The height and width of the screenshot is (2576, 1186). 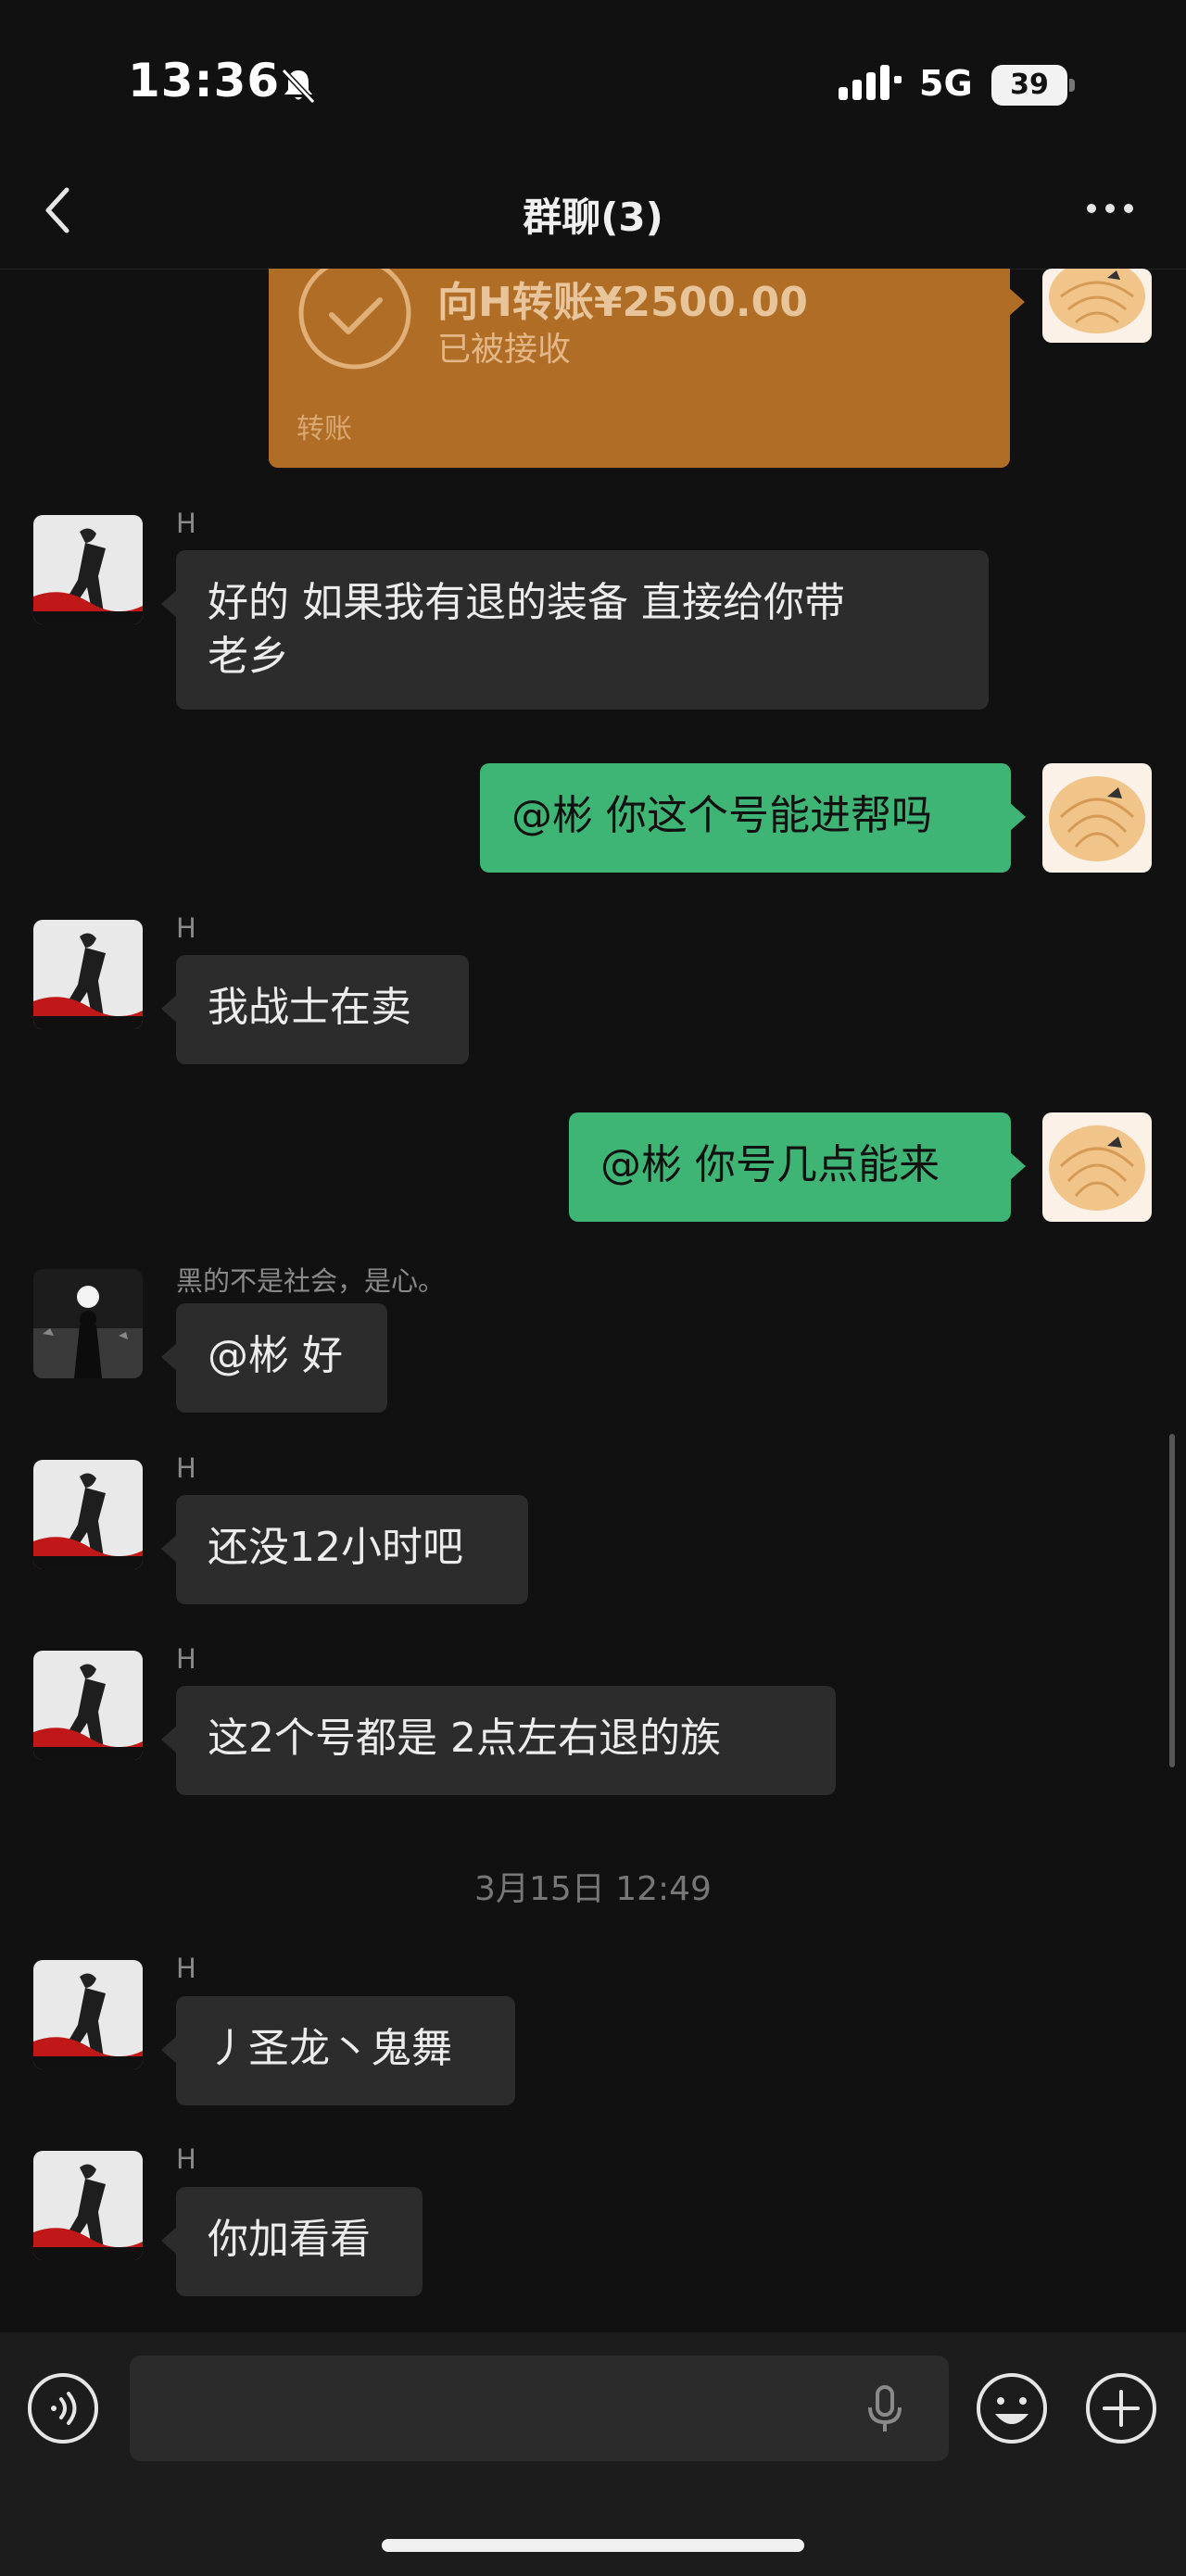 What do you see at coordinates (292, 2241) in the screenshot?
I see `message-bubble: 你加看看` at bounding box center [292, 2241].